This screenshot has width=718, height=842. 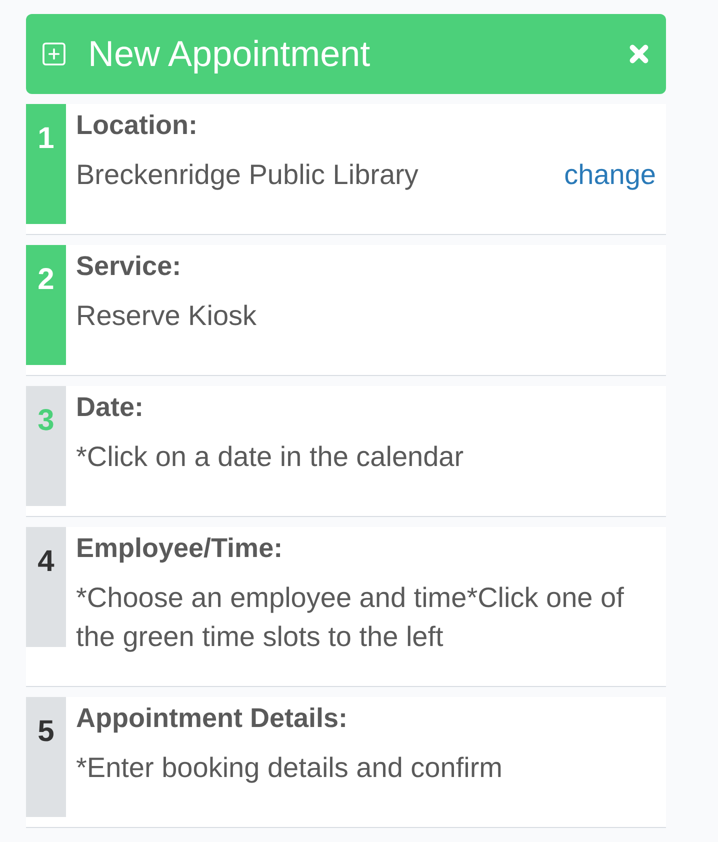 I want to click on step-label: Date:, so click(x=110, y=407).